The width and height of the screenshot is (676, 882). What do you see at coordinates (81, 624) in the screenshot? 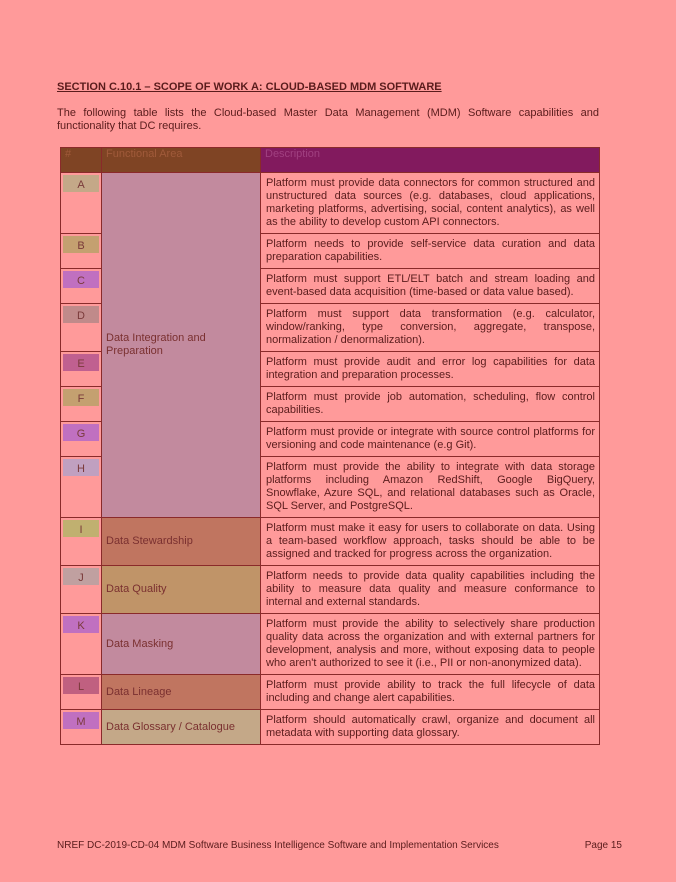
I see `row-id: K` at bounding box center [81, 624].